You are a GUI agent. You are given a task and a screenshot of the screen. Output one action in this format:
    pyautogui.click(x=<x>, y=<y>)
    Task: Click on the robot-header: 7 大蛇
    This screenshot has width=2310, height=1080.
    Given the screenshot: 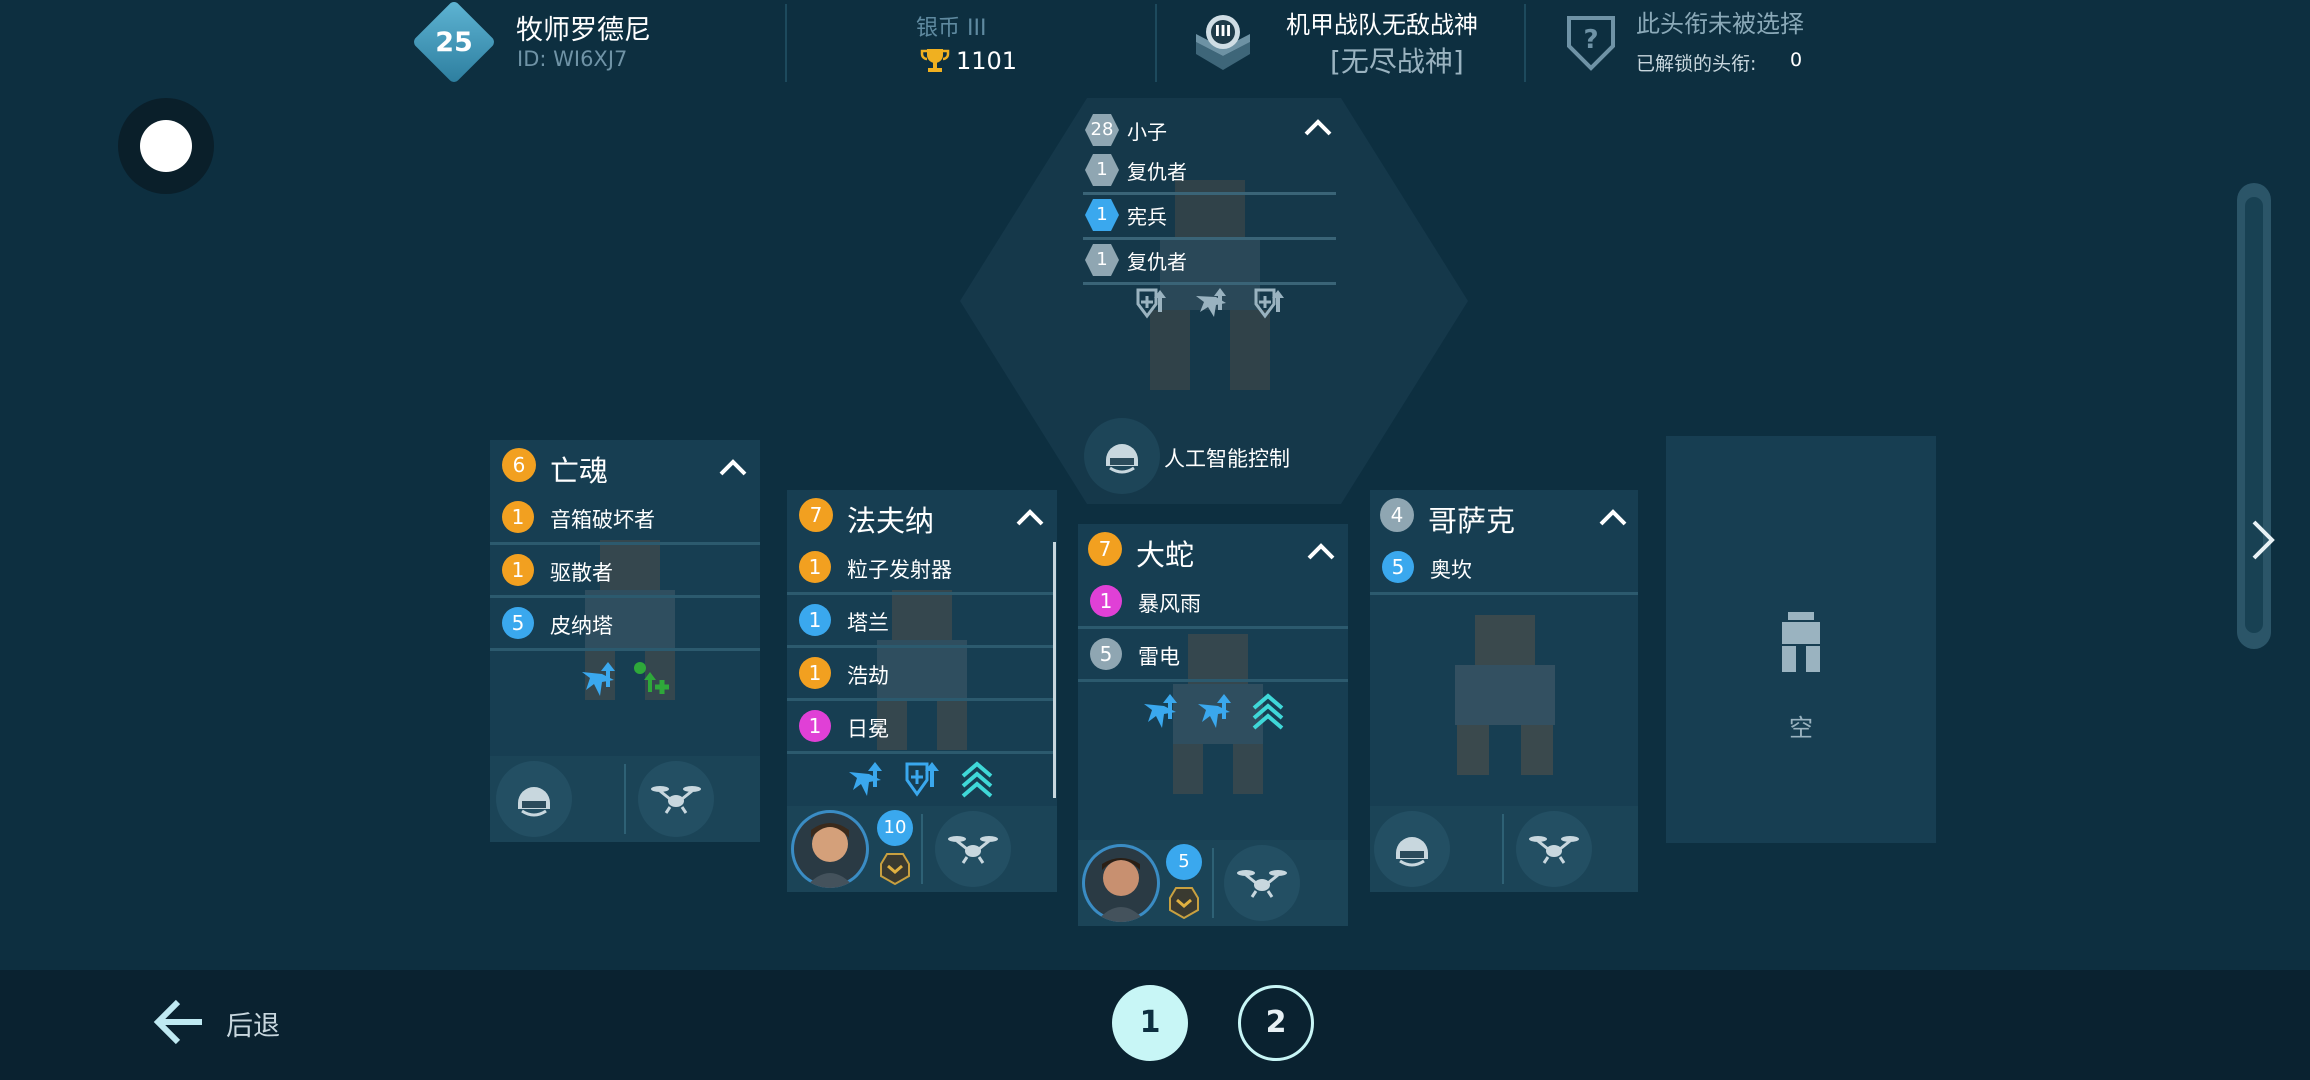 What is the action you would take?
    pyautogui.click(x=1213, y=550)
    